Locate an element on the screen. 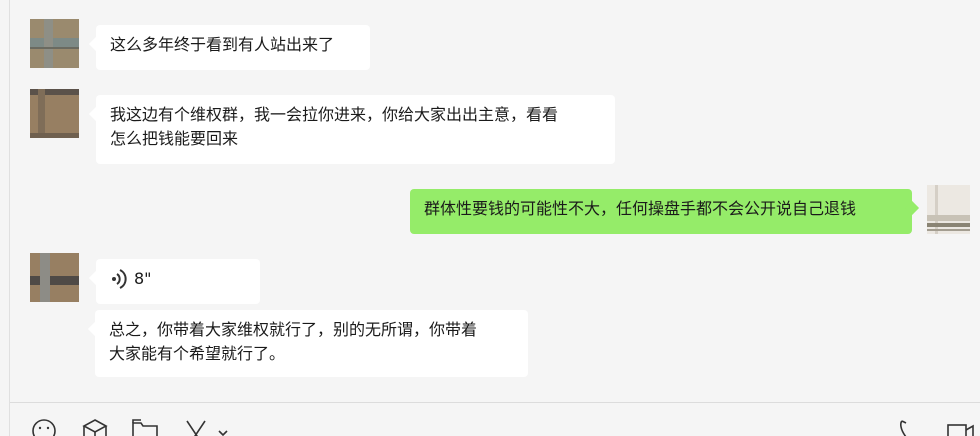 This screenshot has height=436, width=980. message-bubble: 总之，你带着大家维权就行了，别的无所谓，你带着 大家能有个希望就行了。 is located at coordinates (311, 343).